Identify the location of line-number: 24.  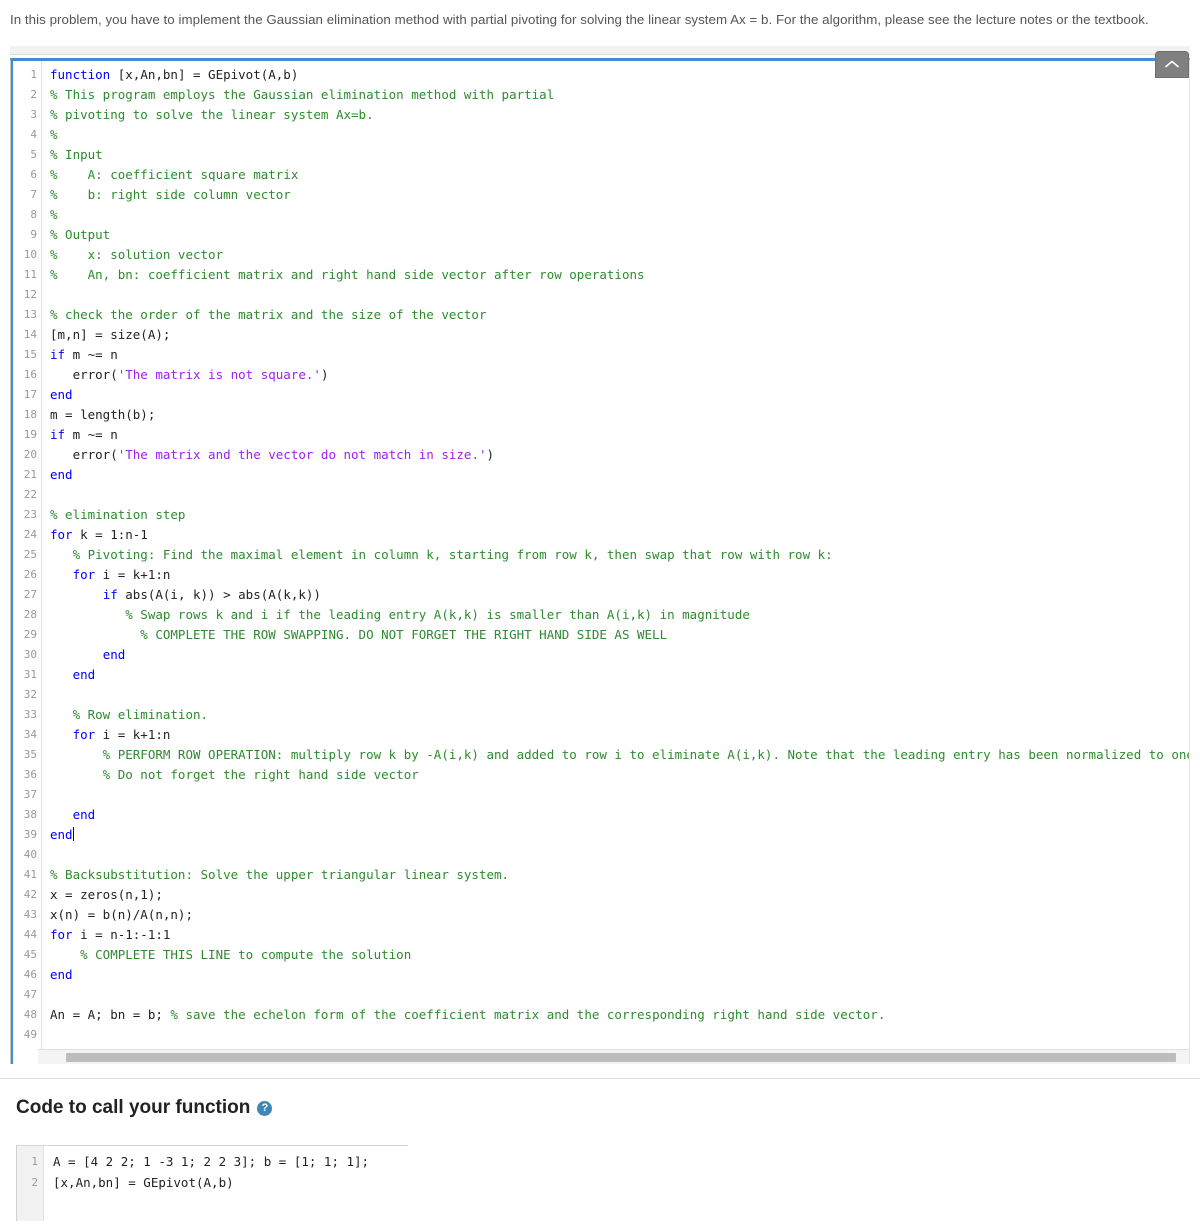
(30, 534).